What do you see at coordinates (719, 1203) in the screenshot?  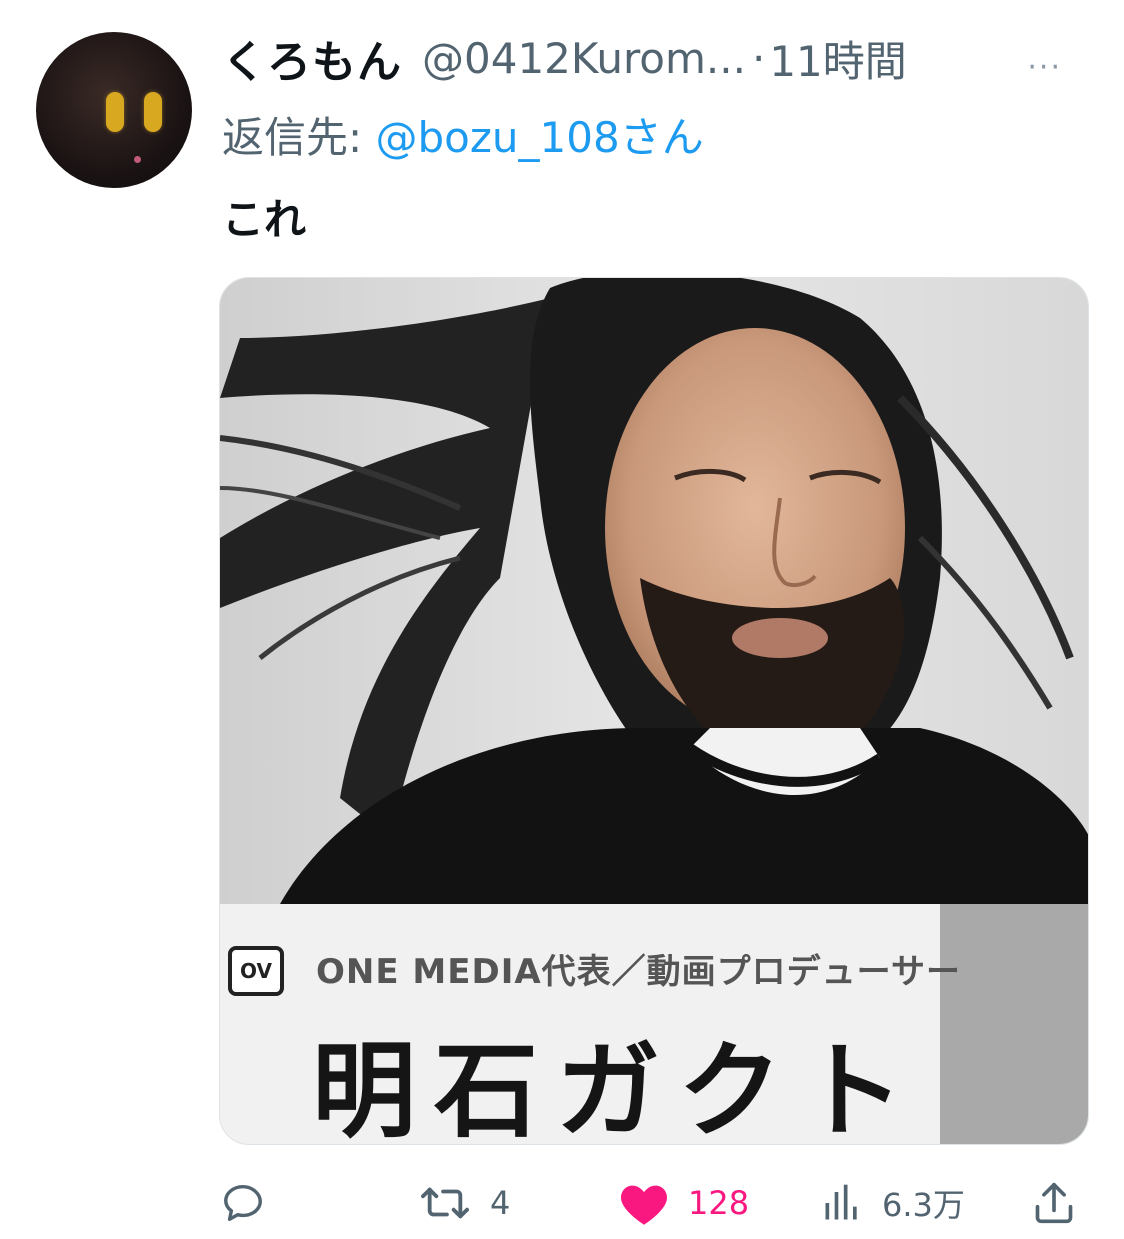 I see `like-count: 128` at bounding box center [719, 1203].